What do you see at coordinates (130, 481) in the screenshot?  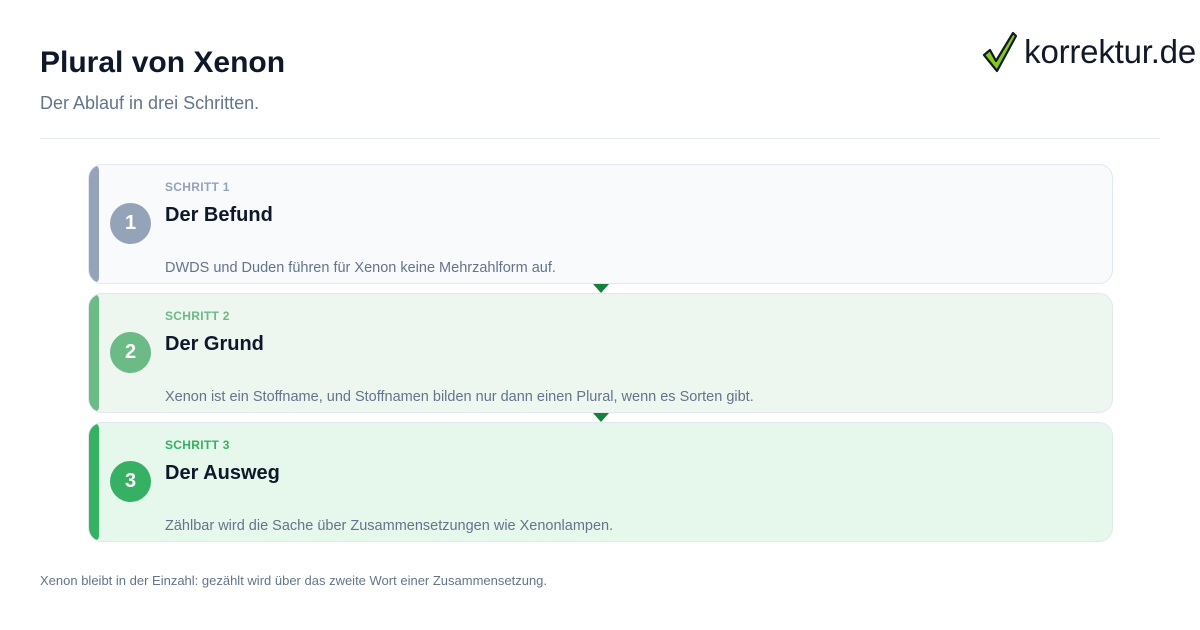 I see `step-number-badge: 3` at bounding box center [130, 481].